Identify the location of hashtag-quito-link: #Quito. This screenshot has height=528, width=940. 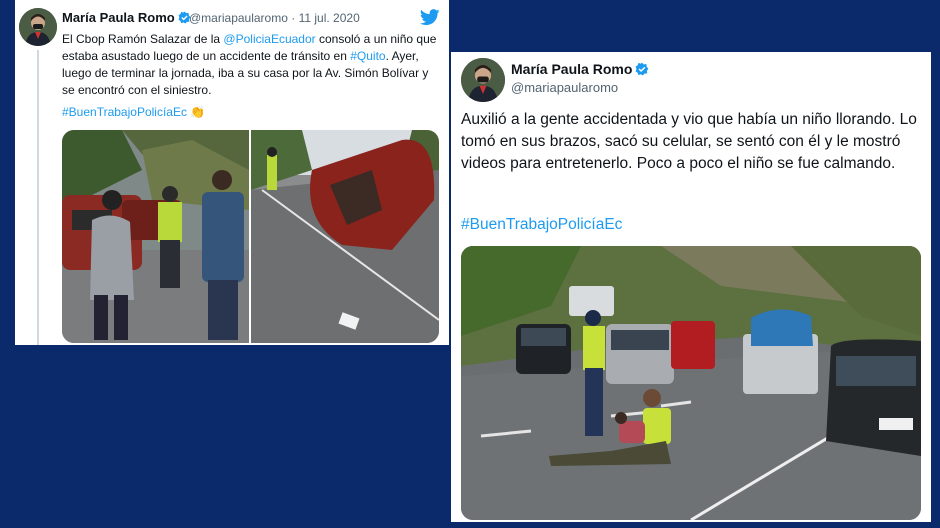
(367, 56).